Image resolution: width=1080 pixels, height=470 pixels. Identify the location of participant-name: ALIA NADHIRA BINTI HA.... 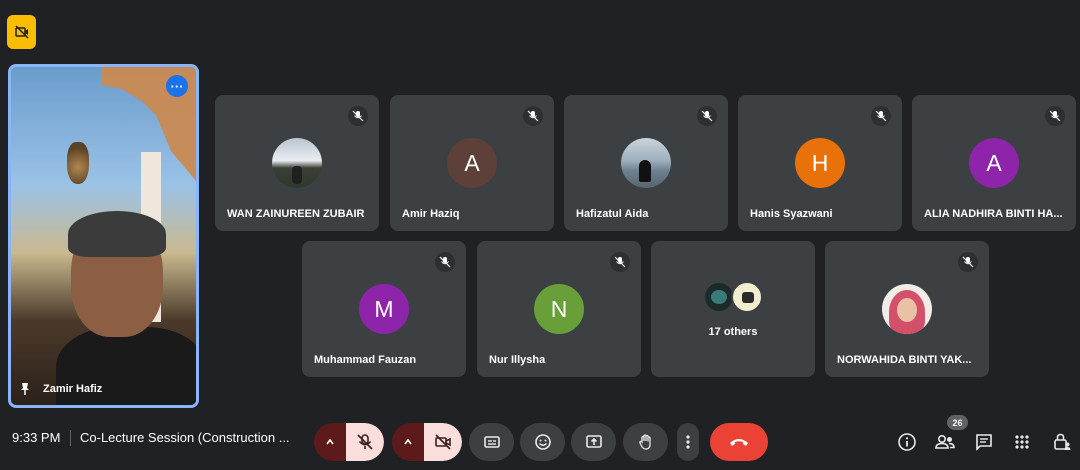
(993, 214).